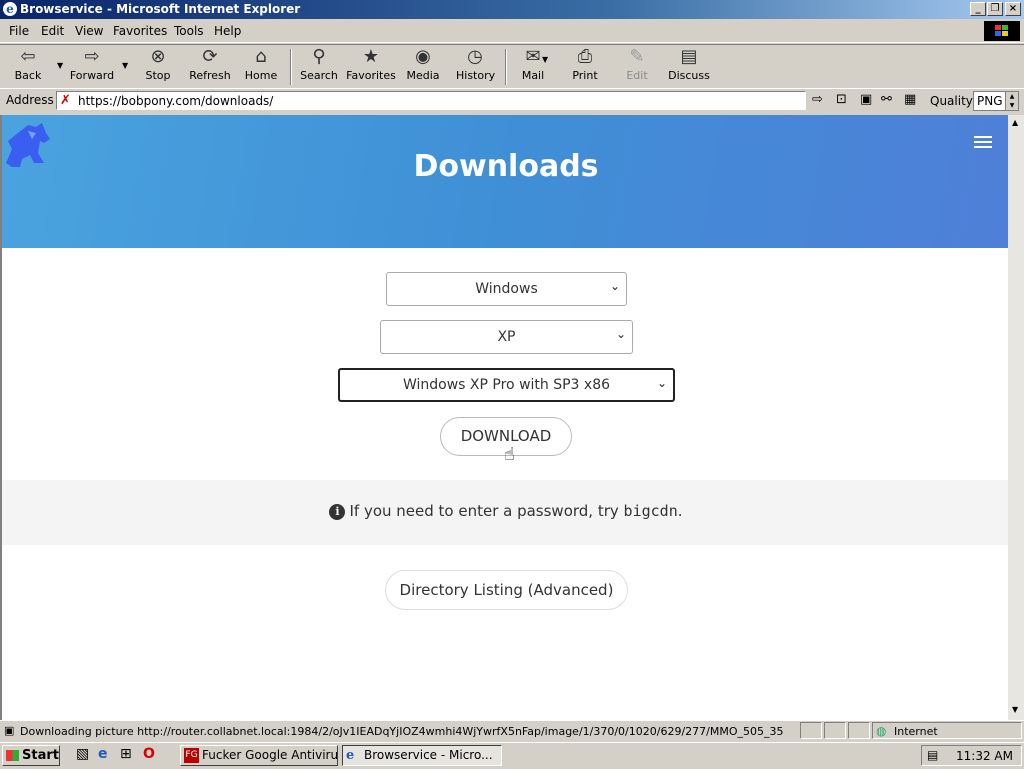  I want to click on stop-icon: ⊗, so click(158, 56).